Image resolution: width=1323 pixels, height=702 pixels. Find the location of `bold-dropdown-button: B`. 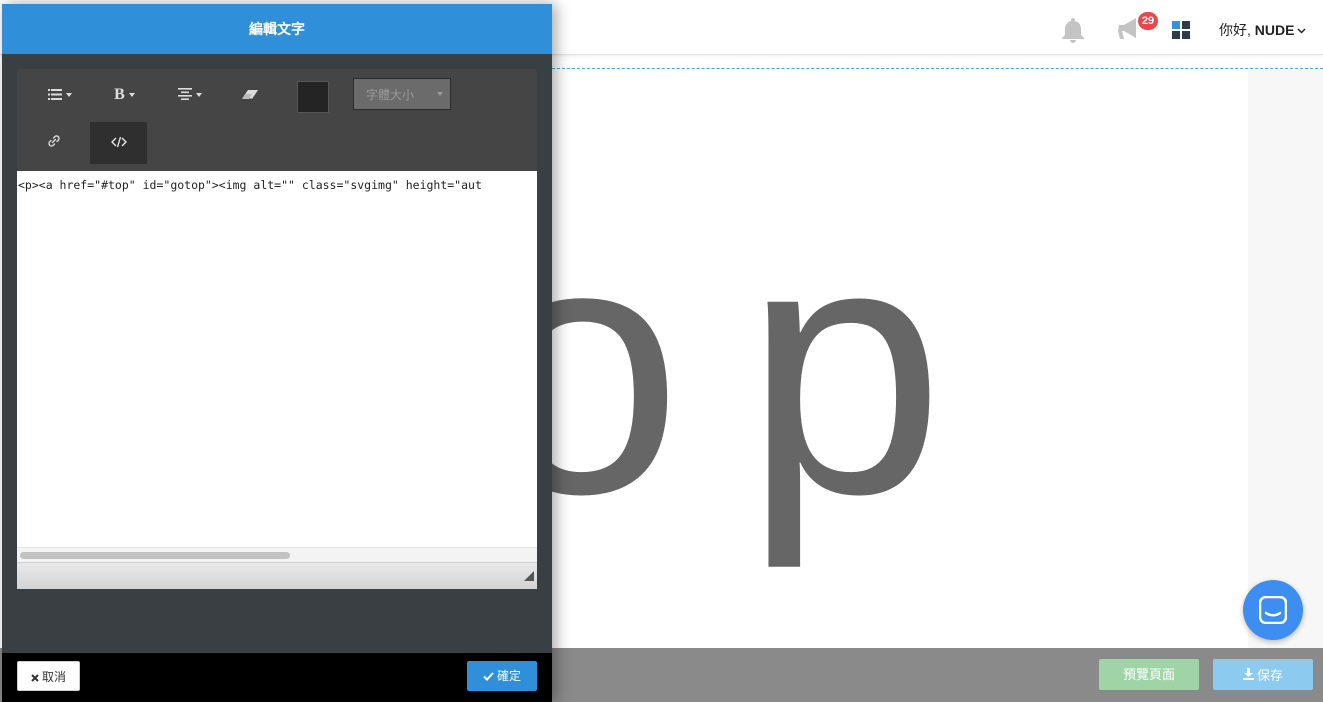

bold-dropdown-button: B is located at coordinates (124, 95).